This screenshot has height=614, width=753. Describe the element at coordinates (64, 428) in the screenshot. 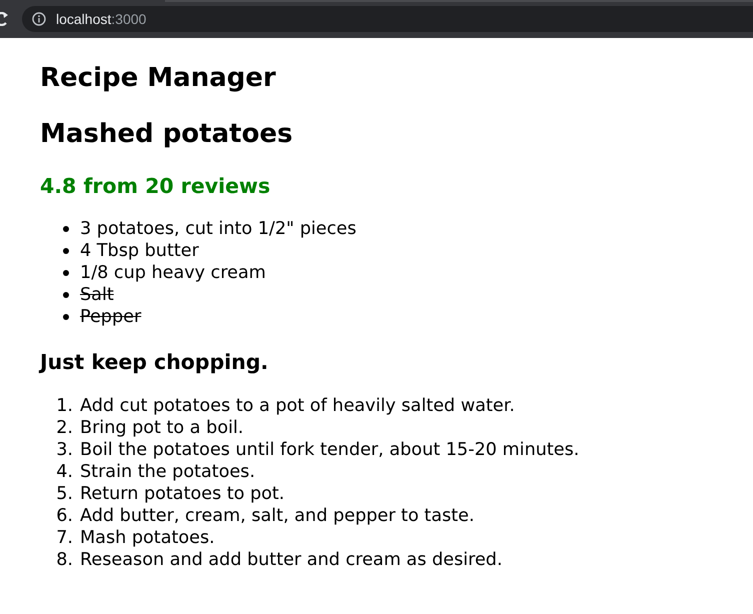

I see `step-number: 2.` at that location.